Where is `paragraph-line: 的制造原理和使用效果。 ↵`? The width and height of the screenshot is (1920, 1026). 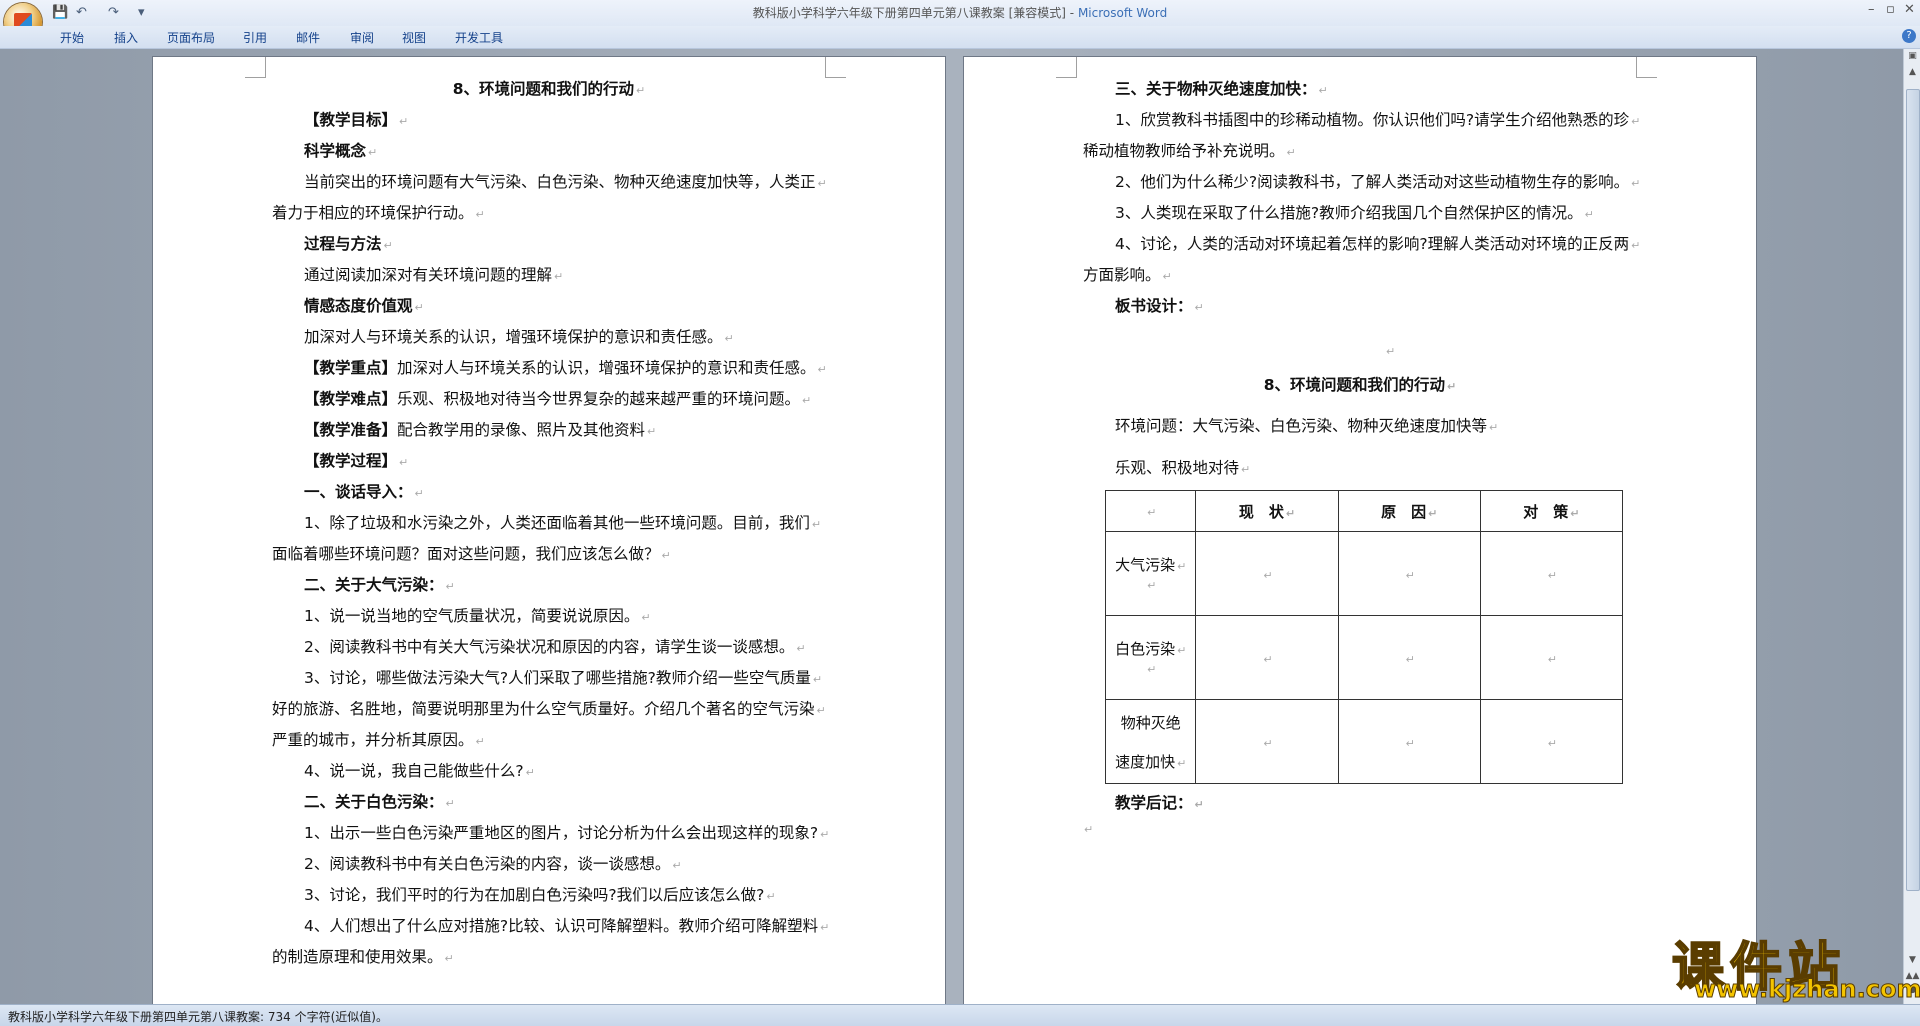
paragraph-line: 的制造原理和使用效果。 ↵ is located at coordinates (363, 957).